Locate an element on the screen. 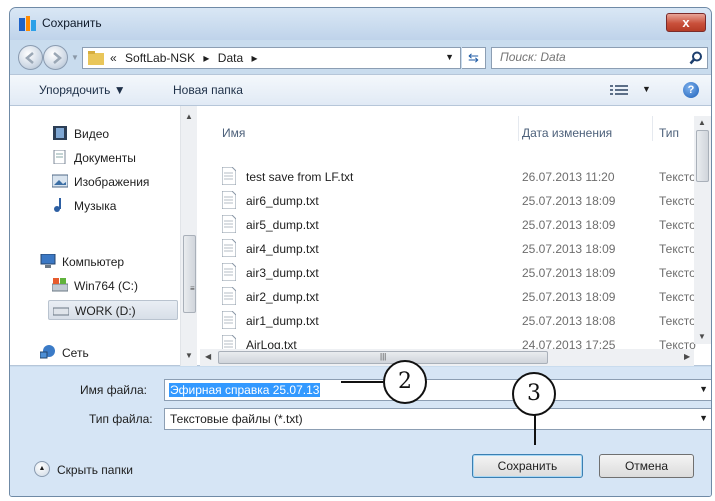 This screenshot has height=501, width=715. new-folder-button: Новая папка is located at coordinates (208, 90).